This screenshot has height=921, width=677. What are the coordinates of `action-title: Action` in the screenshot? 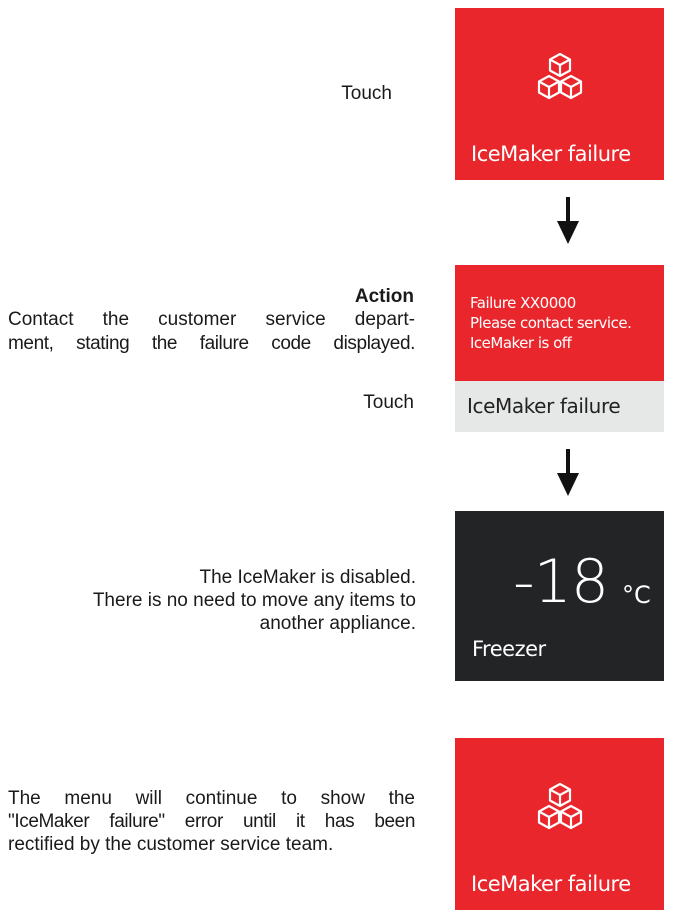 It's located at (384, 296).